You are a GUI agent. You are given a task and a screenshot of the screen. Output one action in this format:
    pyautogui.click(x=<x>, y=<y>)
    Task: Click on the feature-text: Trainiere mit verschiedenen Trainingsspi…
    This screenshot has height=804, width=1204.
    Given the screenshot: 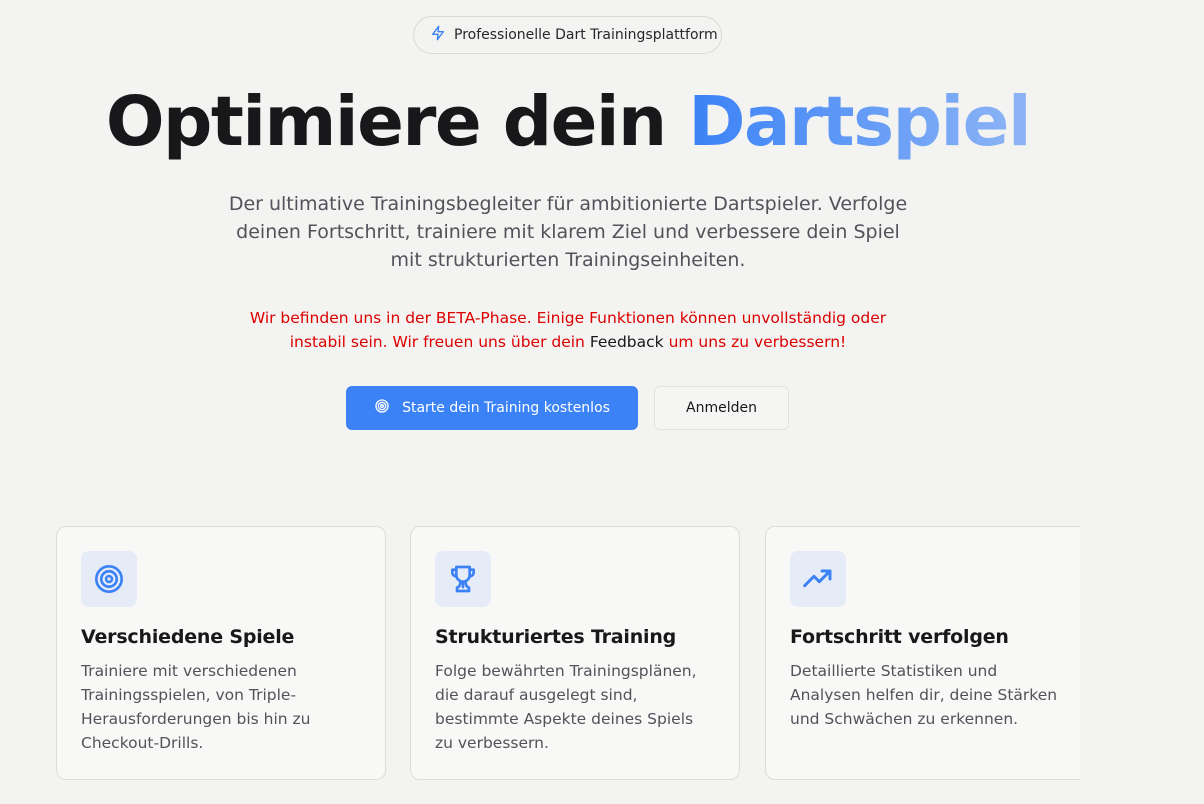 What is the action you would take?
    pyautogui.click(x=196, y=707)
    